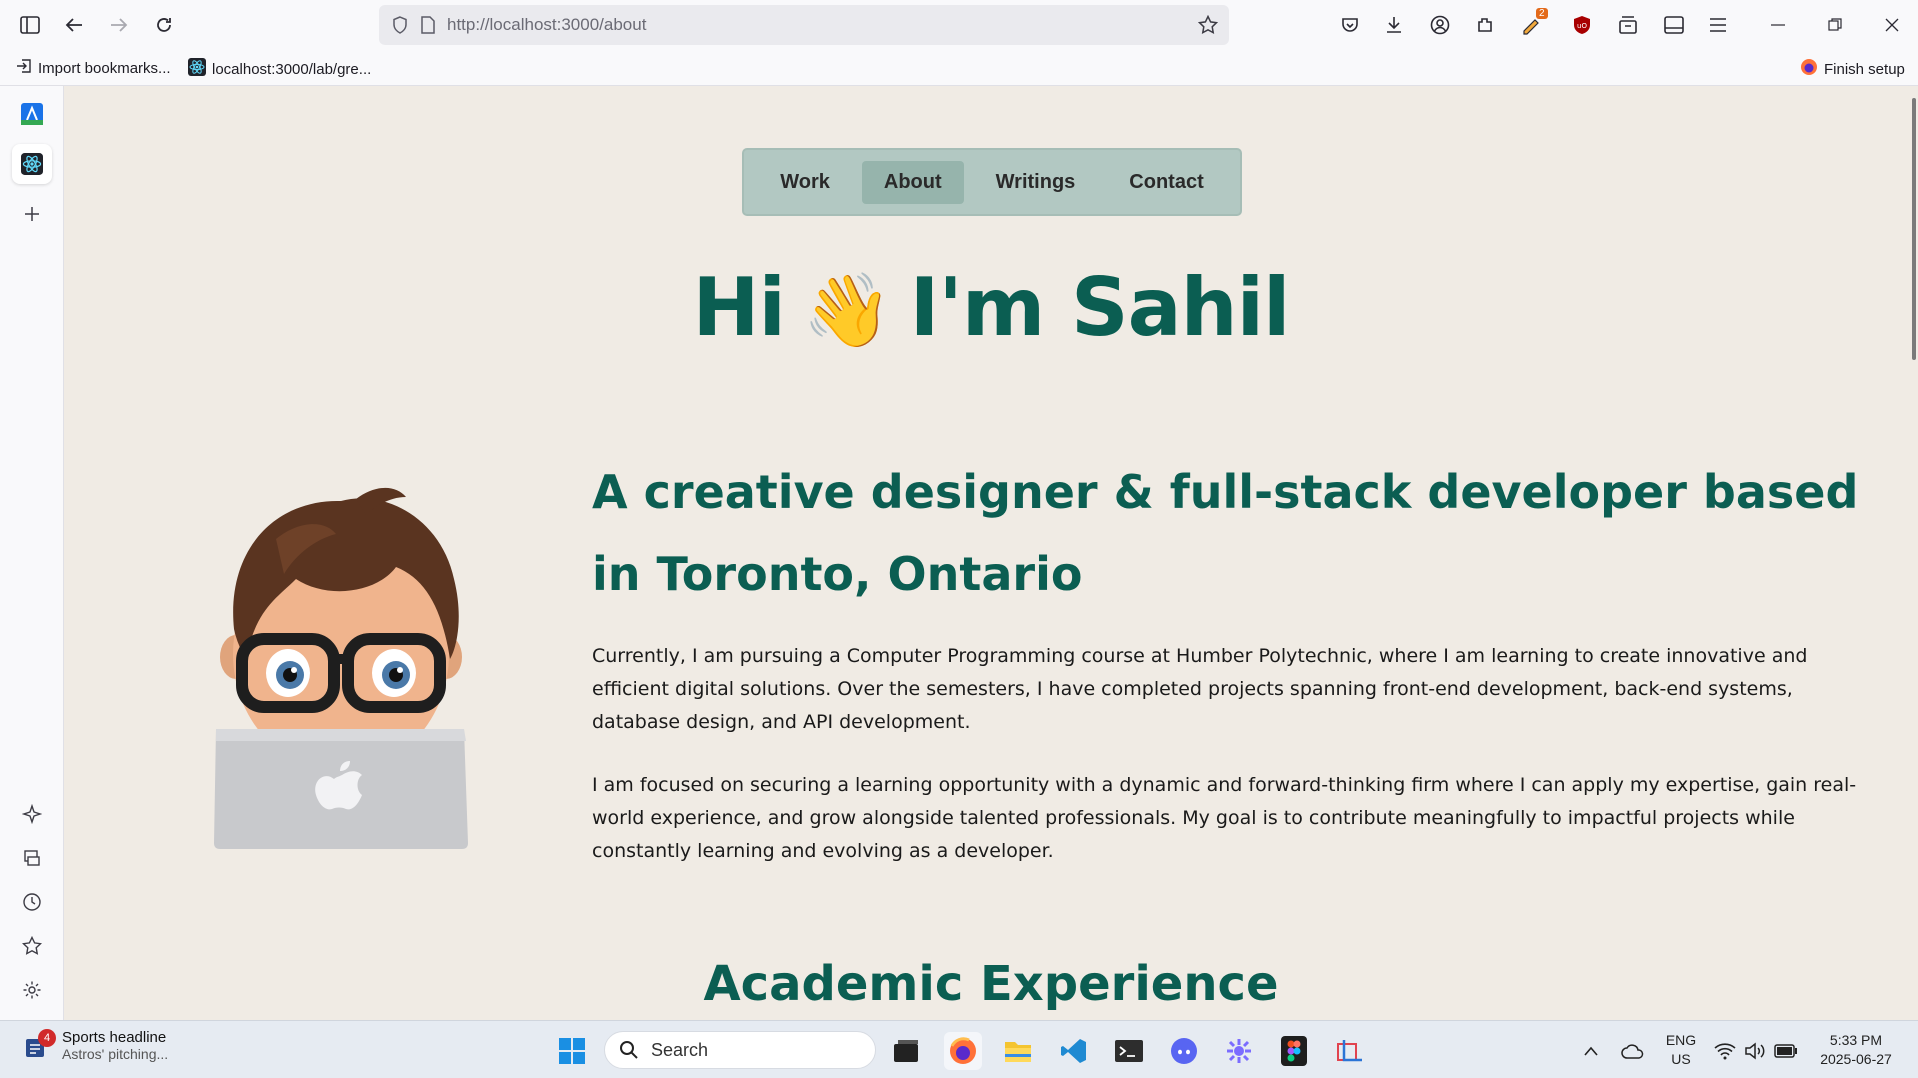 Image resolution: width=1918 pixels, height=1078 pixels. I want to click on page-icon, so click(428, 25).